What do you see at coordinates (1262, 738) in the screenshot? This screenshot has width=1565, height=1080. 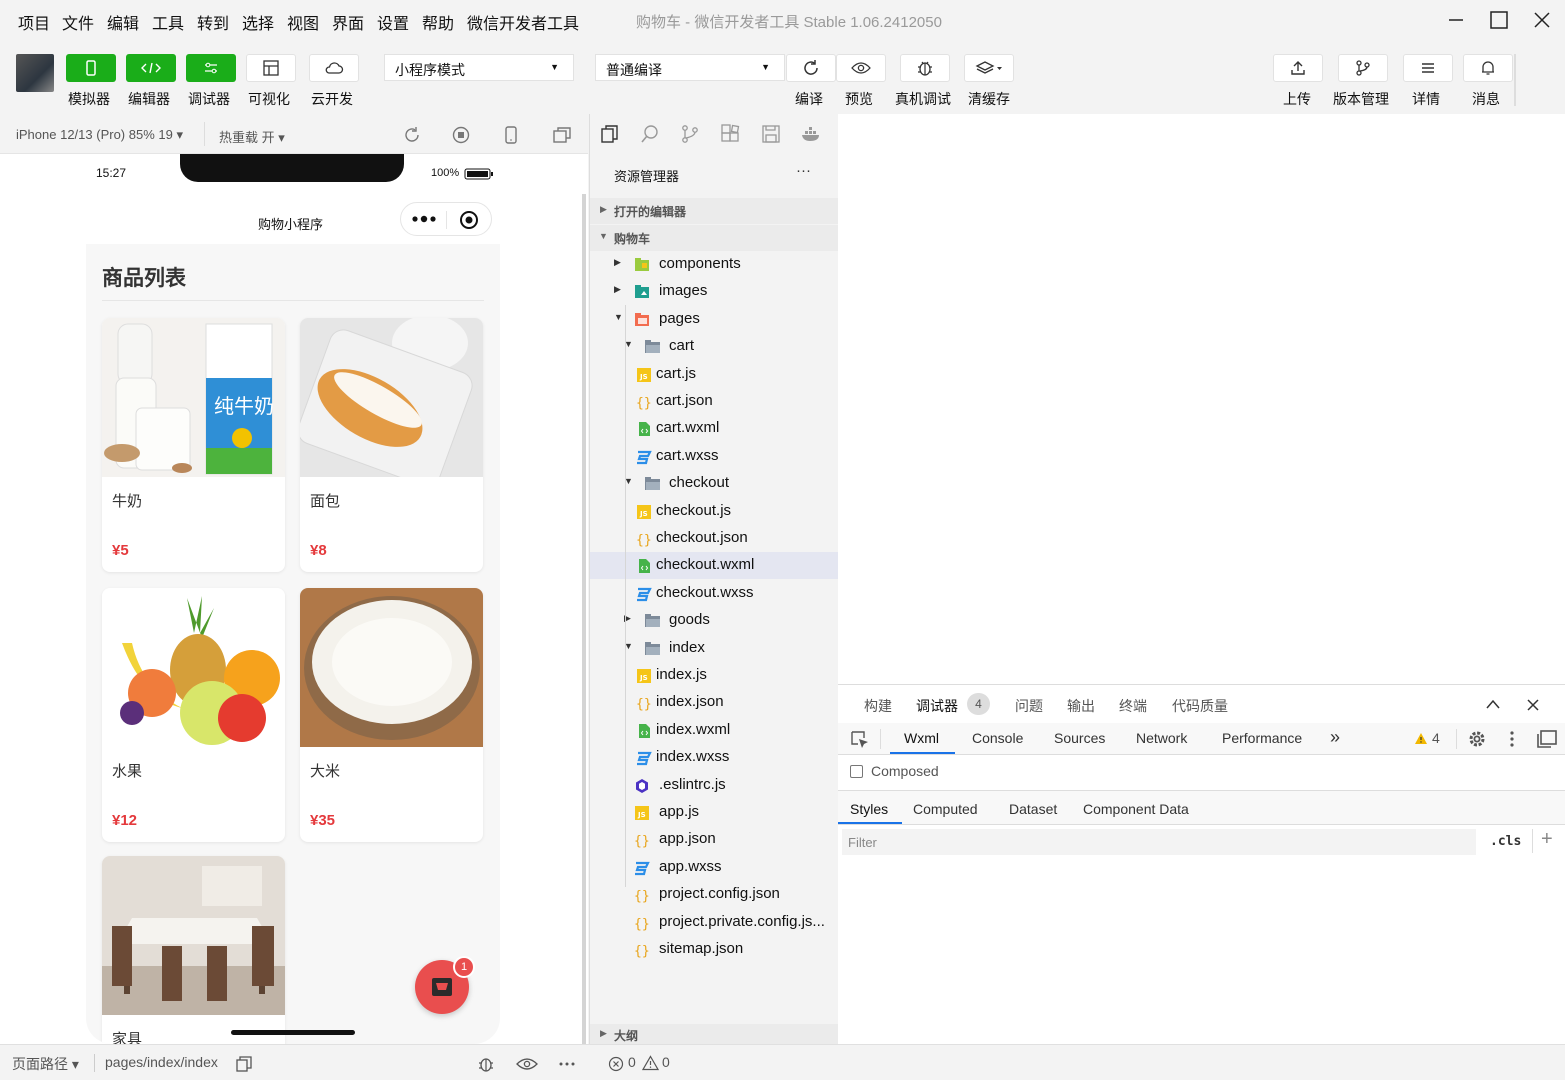 I see `tab-performance: Performance` at bounding box center [1262, 738].